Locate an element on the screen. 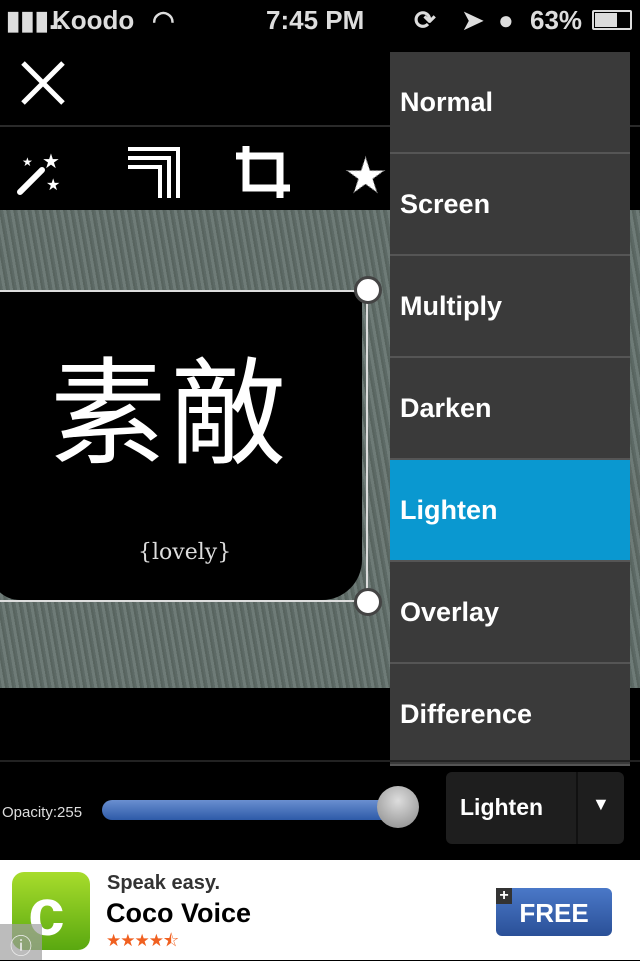 This screenshot has height=961, width=640. status-bar: ▮▮▮.. Koodo ◠ 7:45 PM ⟳ ➤ ● 63% is located at coordinates (320, 20).